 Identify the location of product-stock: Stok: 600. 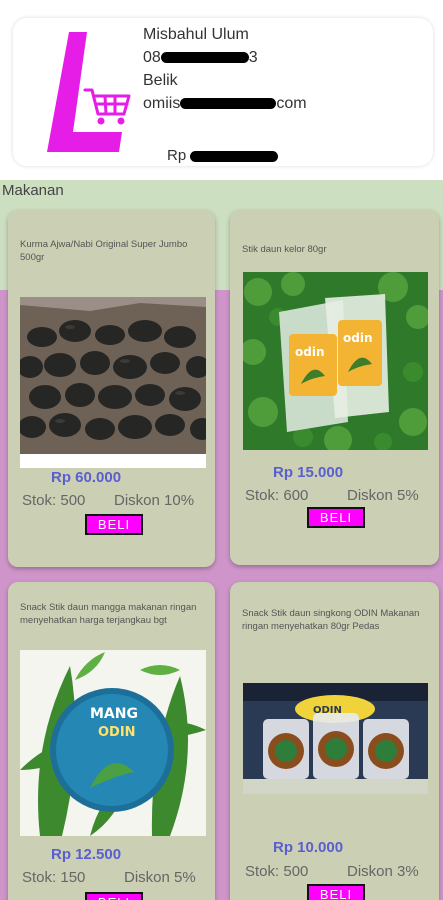
(277, 495).